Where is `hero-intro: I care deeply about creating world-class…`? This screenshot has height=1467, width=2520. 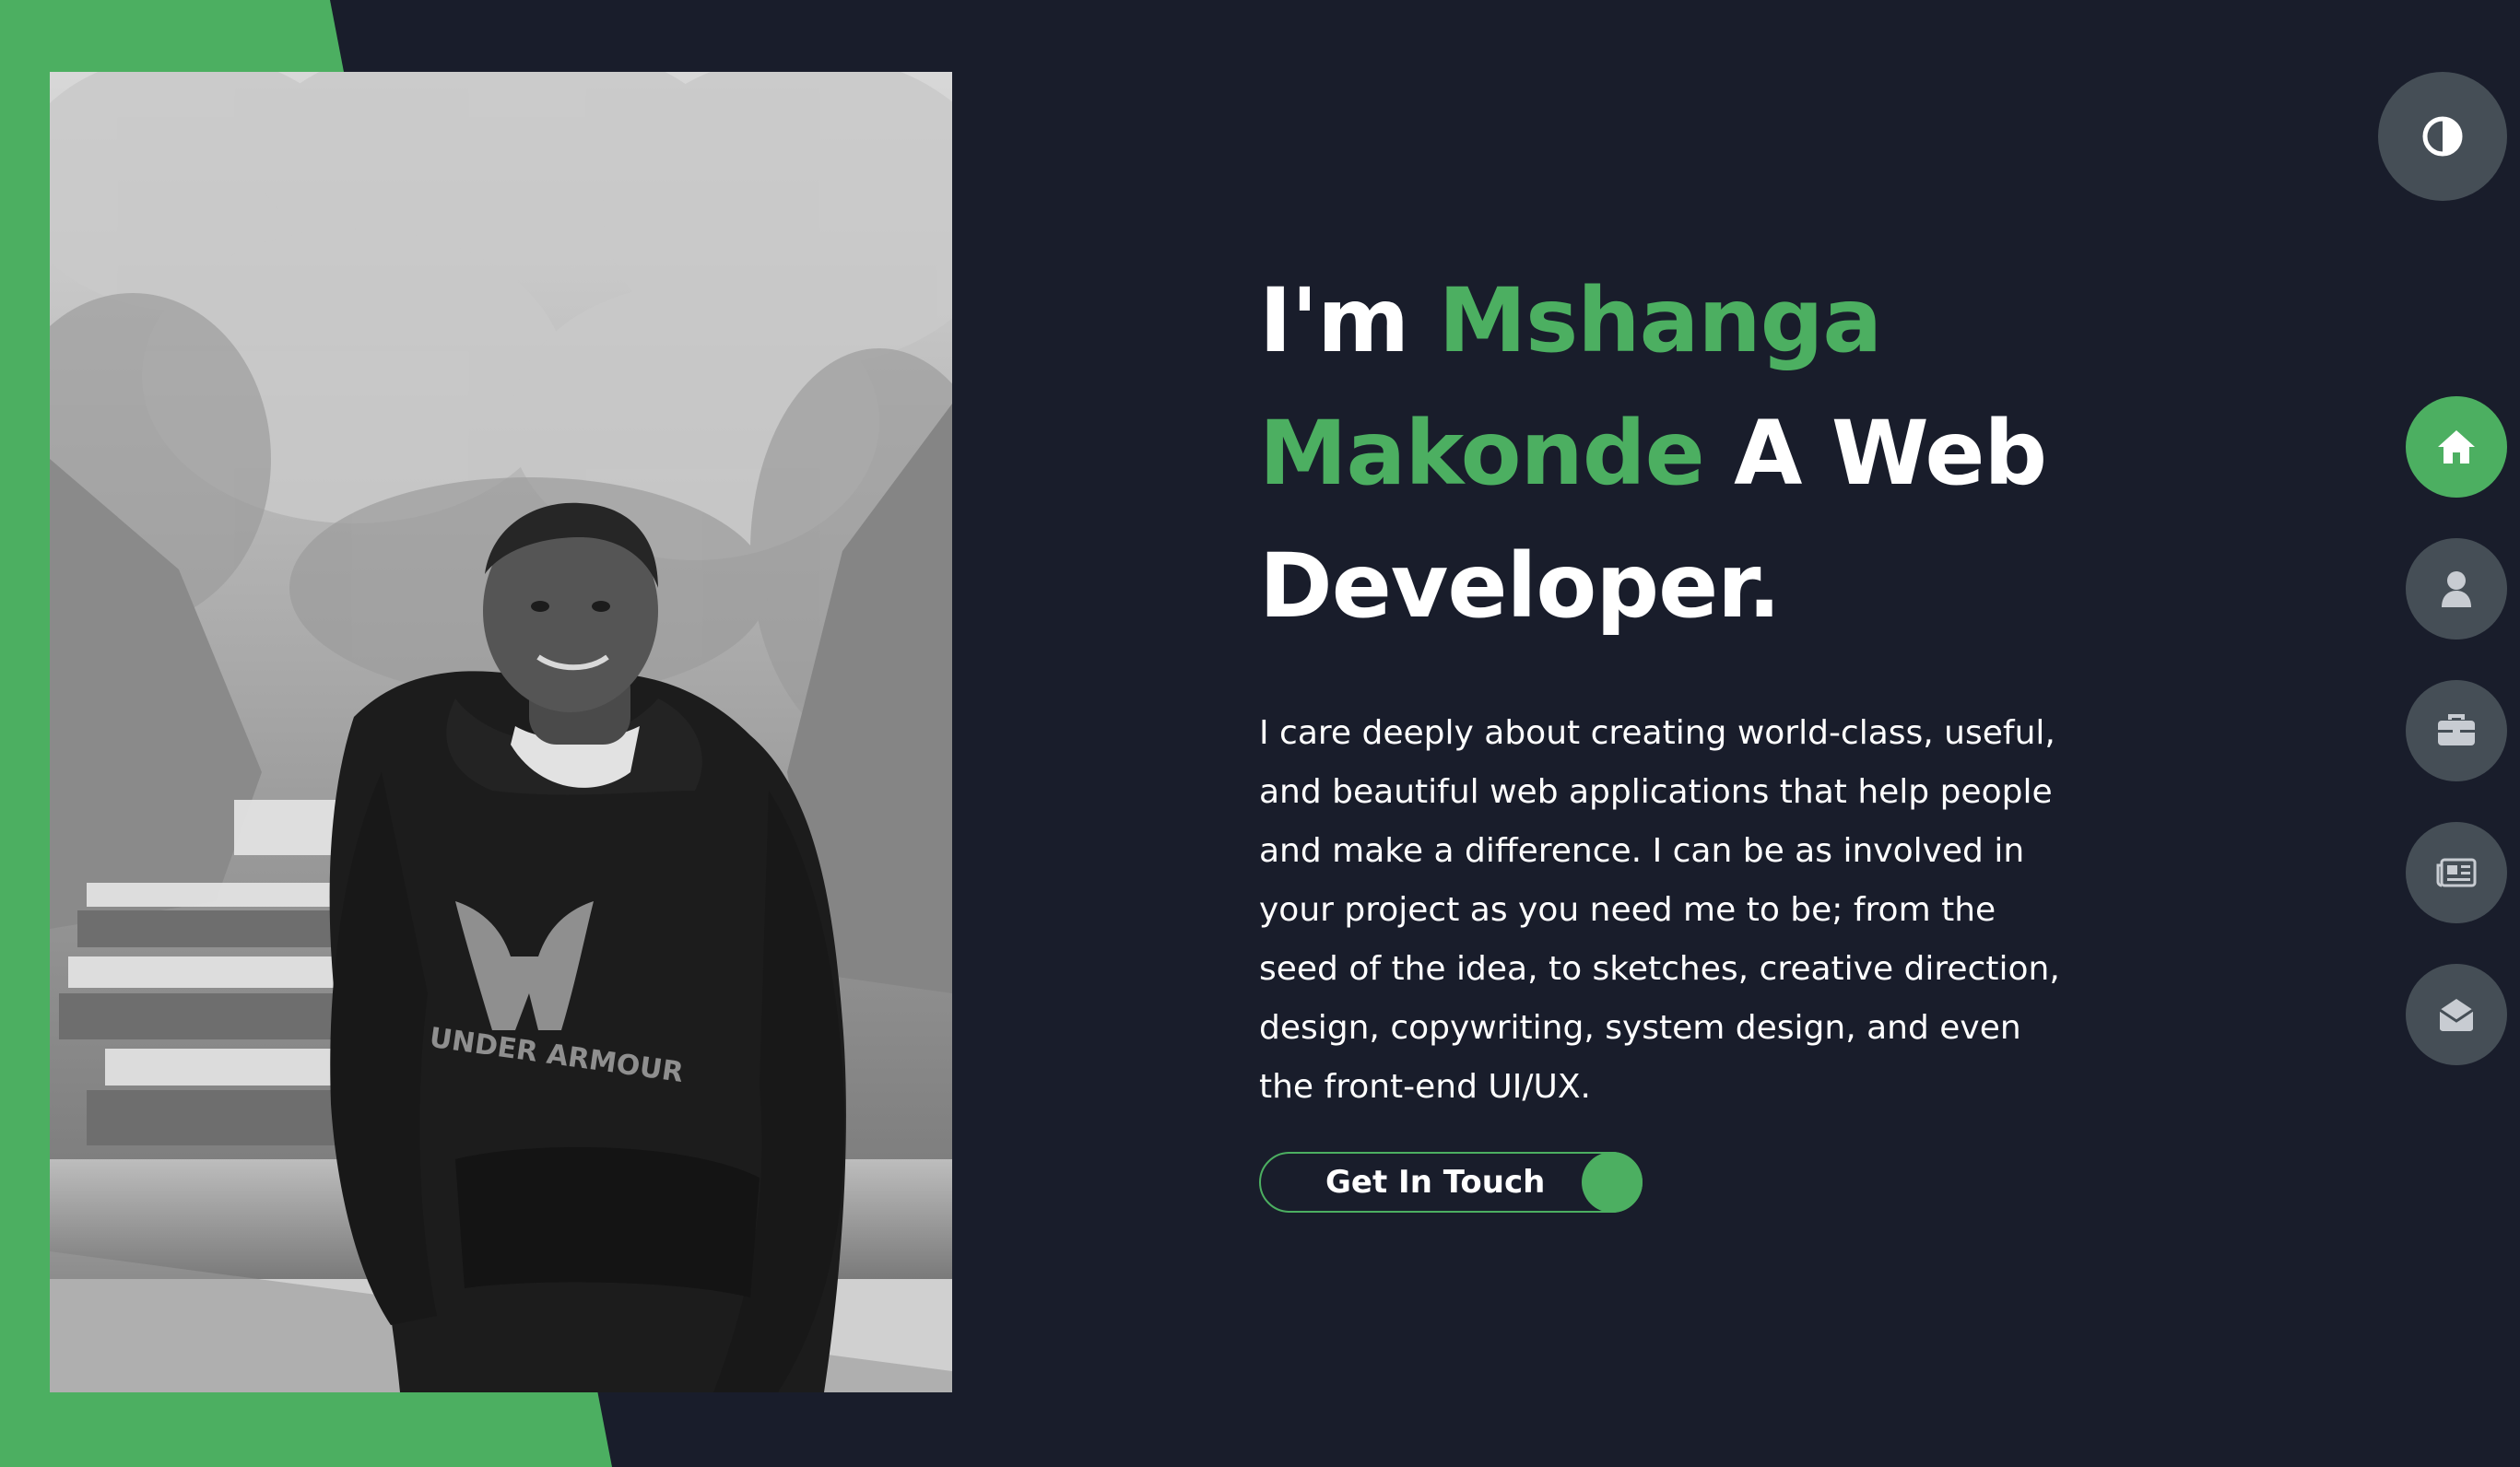
hero-intro: I care deeply about creating world-class… is located at coordinates (1659, 910).